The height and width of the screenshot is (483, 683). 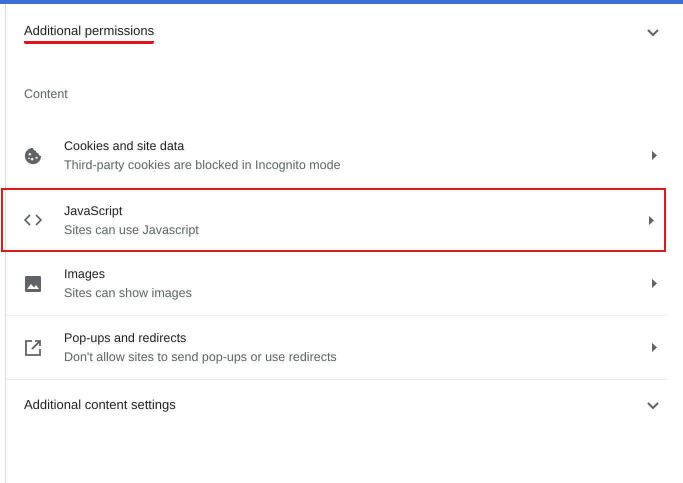 What do you see at coordinates (336, 406) in the screenshot?
I see `expand-row: Additional content settings` at bounding box center [336, 406].